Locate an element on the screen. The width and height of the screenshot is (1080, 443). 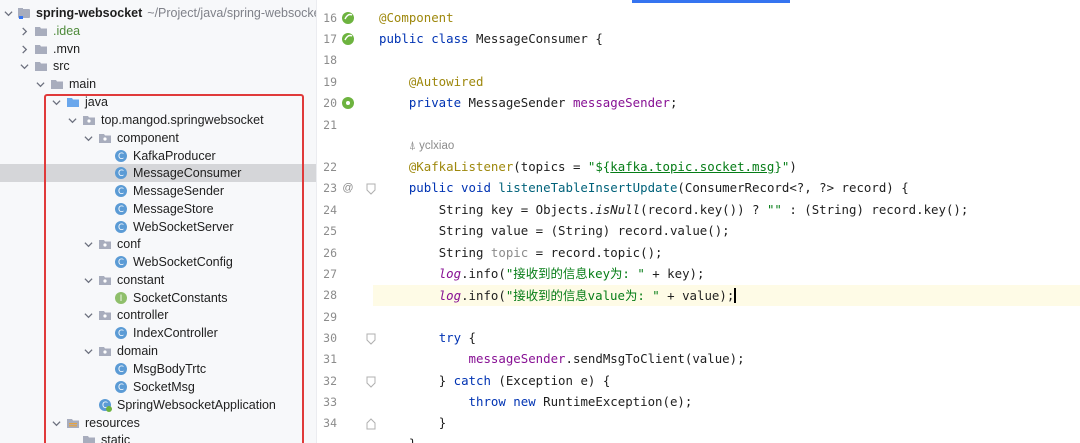
tree-item-resources: resources is located at coordinates (158, 423).